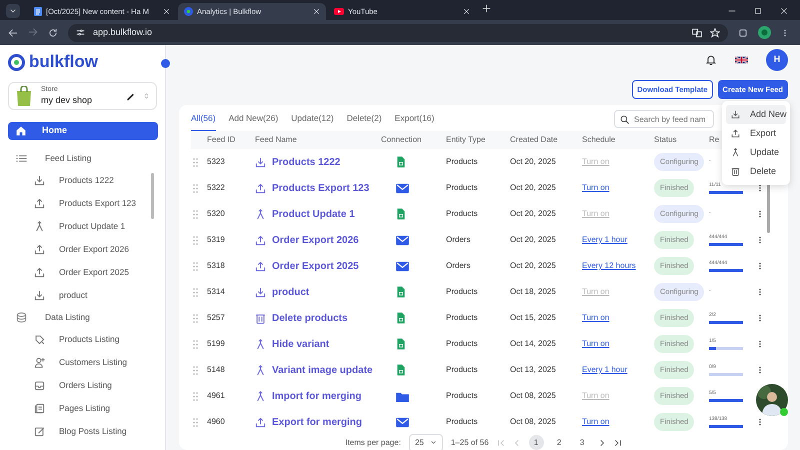 This screenshot has height=450, width=800. I want to click on collapse-button, so click(165, 63).